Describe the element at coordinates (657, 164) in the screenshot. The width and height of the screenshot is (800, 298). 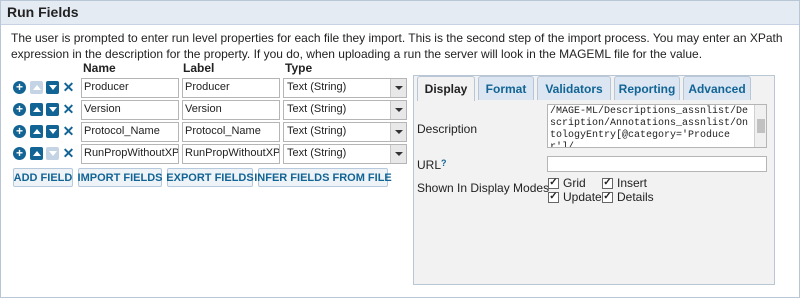
I see `url-input` at that location.